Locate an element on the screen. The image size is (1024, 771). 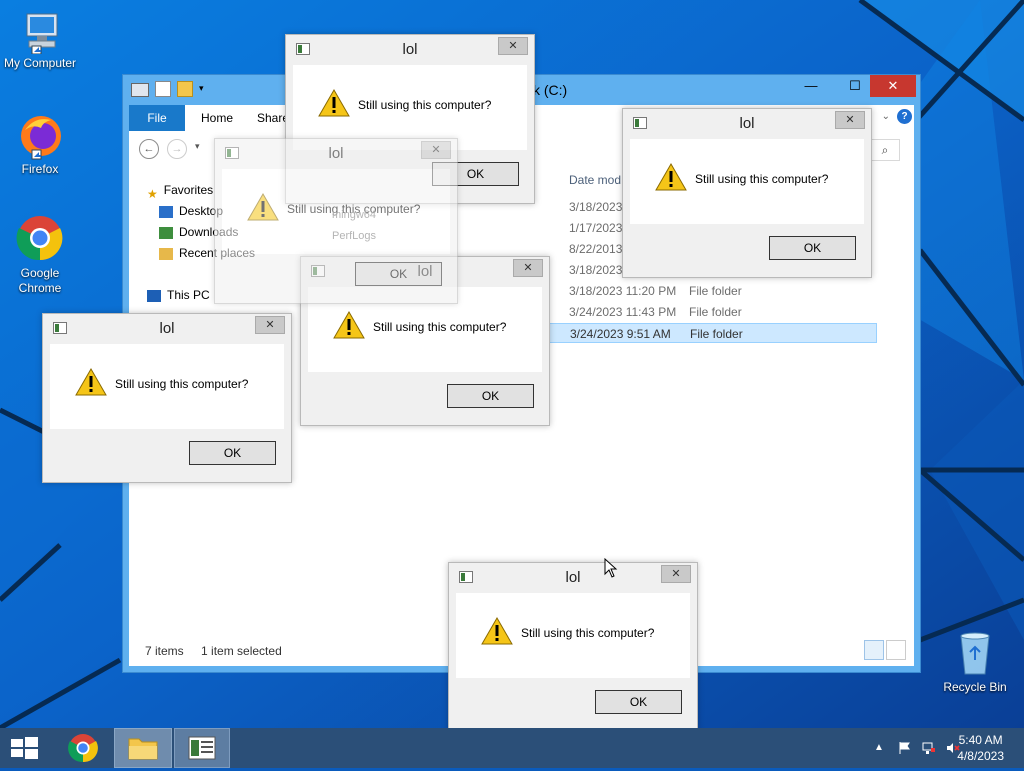
taskbar-chrome is located at coordinates (83, 748).